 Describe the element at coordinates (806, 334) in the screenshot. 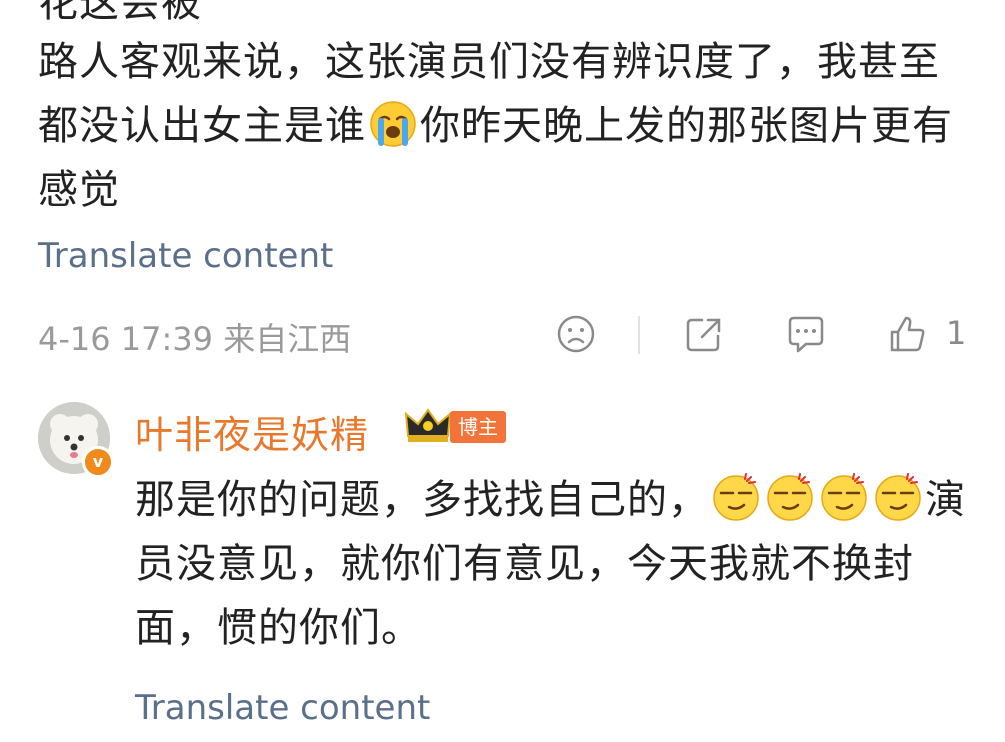

I see `comment-icon` at that location.